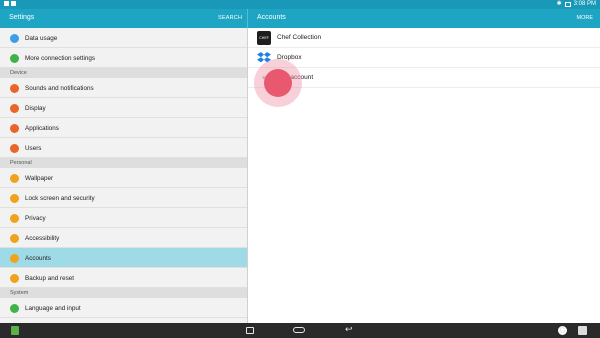 Image resolution: width=600 pixels, height=338 pixels. I want to click on section-header-system: System, so click(123, 293).